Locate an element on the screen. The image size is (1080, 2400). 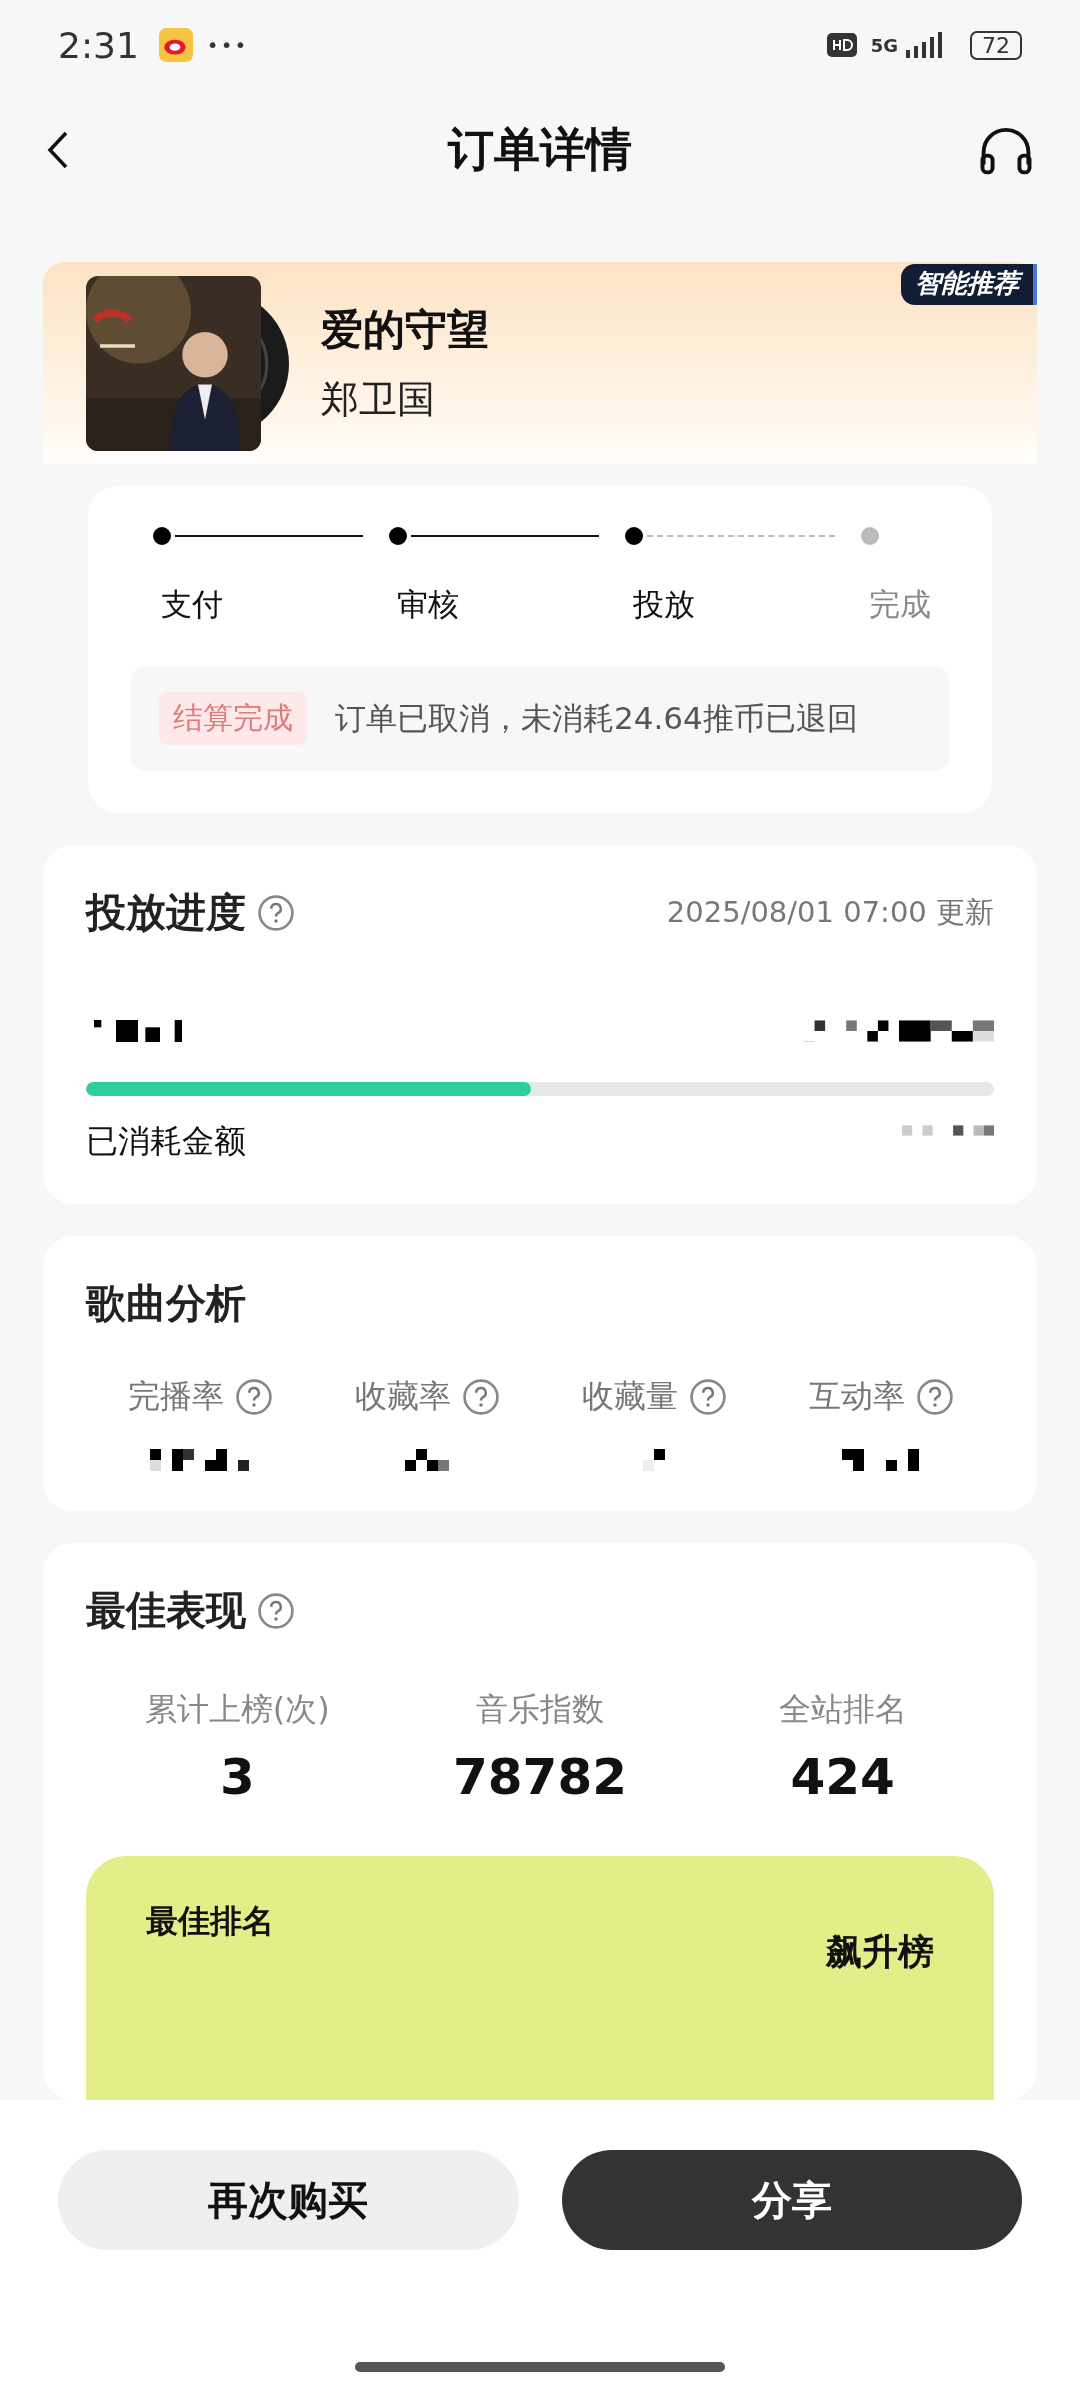
song-title: 爱的守望 is located at coordinates (405, 329).